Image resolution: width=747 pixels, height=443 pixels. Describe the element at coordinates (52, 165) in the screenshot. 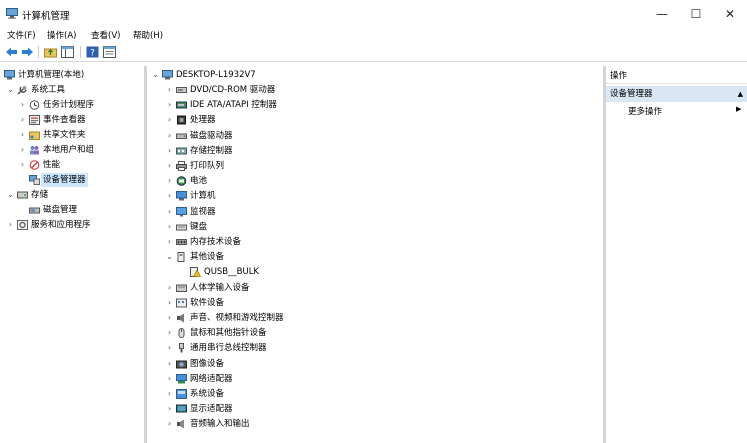

I see `tree-item-label: 性能` at that location.